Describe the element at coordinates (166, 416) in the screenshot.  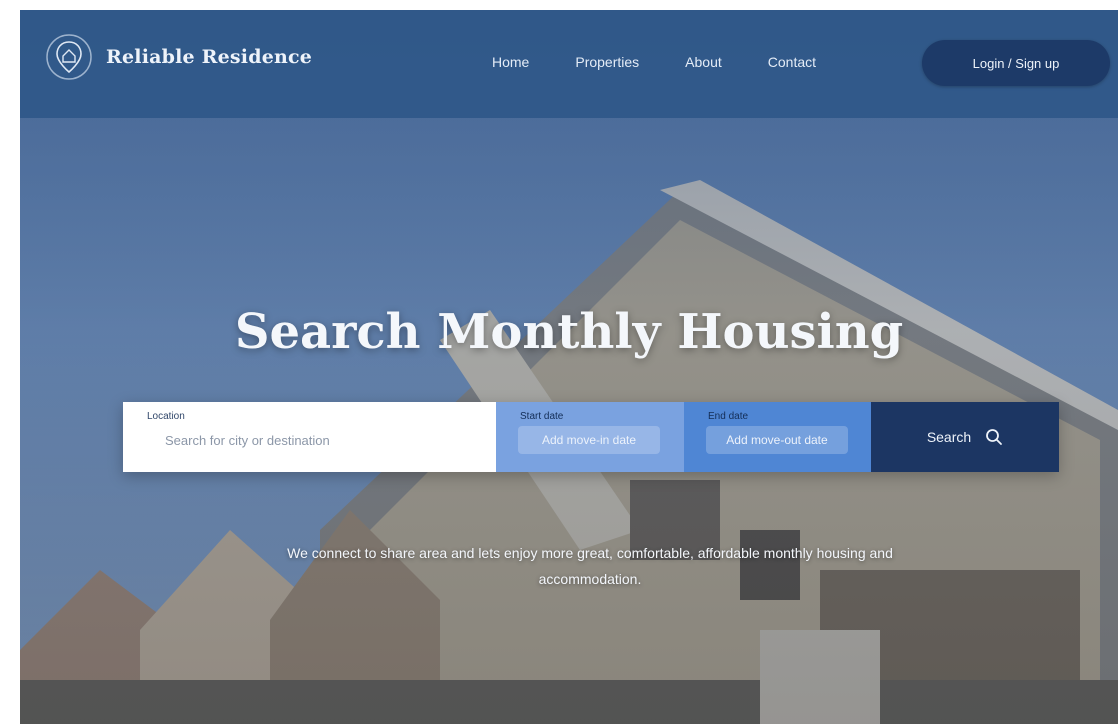
I see `location-label: Location` at that location.